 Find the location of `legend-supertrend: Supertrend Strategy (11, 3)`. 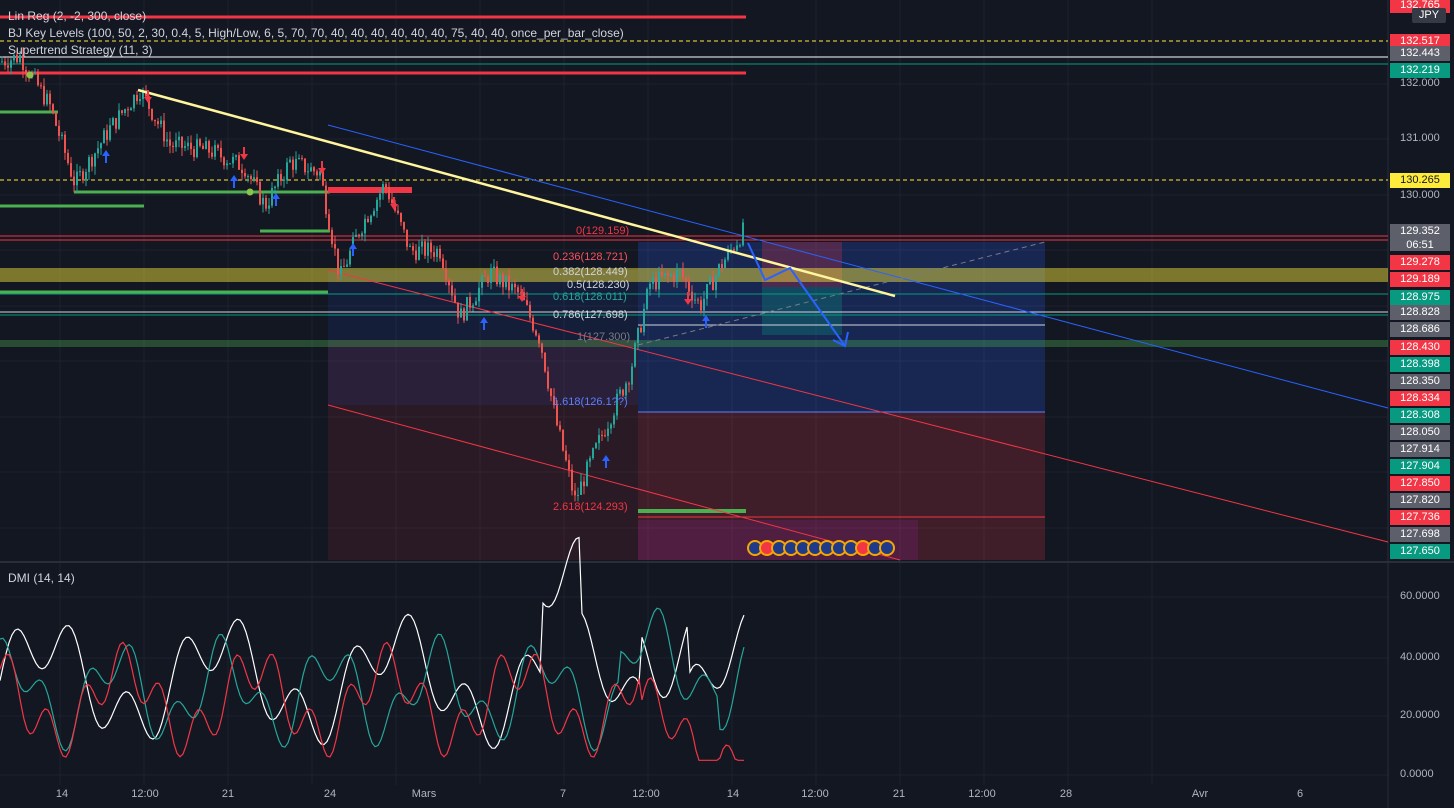

legend-supertrend: Supertrend Strategy (11, 3) is located at coordinates (80, 50).